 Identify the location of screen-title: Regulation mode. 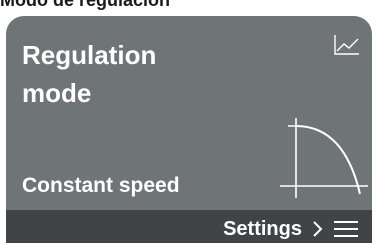
(89, 74).